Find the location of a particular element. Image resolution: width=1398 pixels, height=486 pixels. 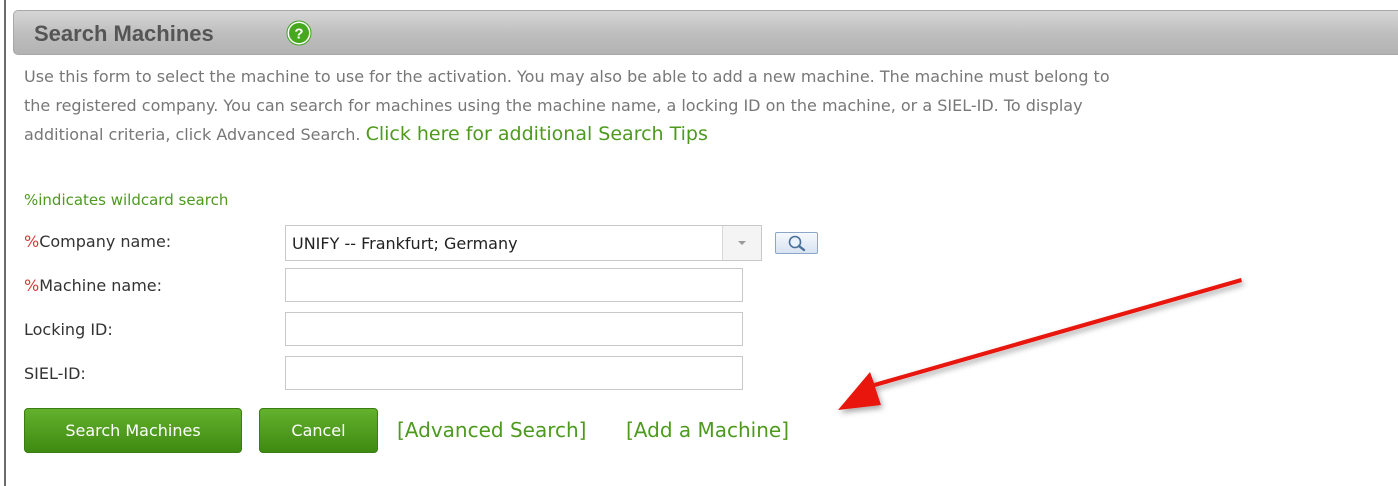

search-machines-button: Search Machines is located at coordinates (133, 430).